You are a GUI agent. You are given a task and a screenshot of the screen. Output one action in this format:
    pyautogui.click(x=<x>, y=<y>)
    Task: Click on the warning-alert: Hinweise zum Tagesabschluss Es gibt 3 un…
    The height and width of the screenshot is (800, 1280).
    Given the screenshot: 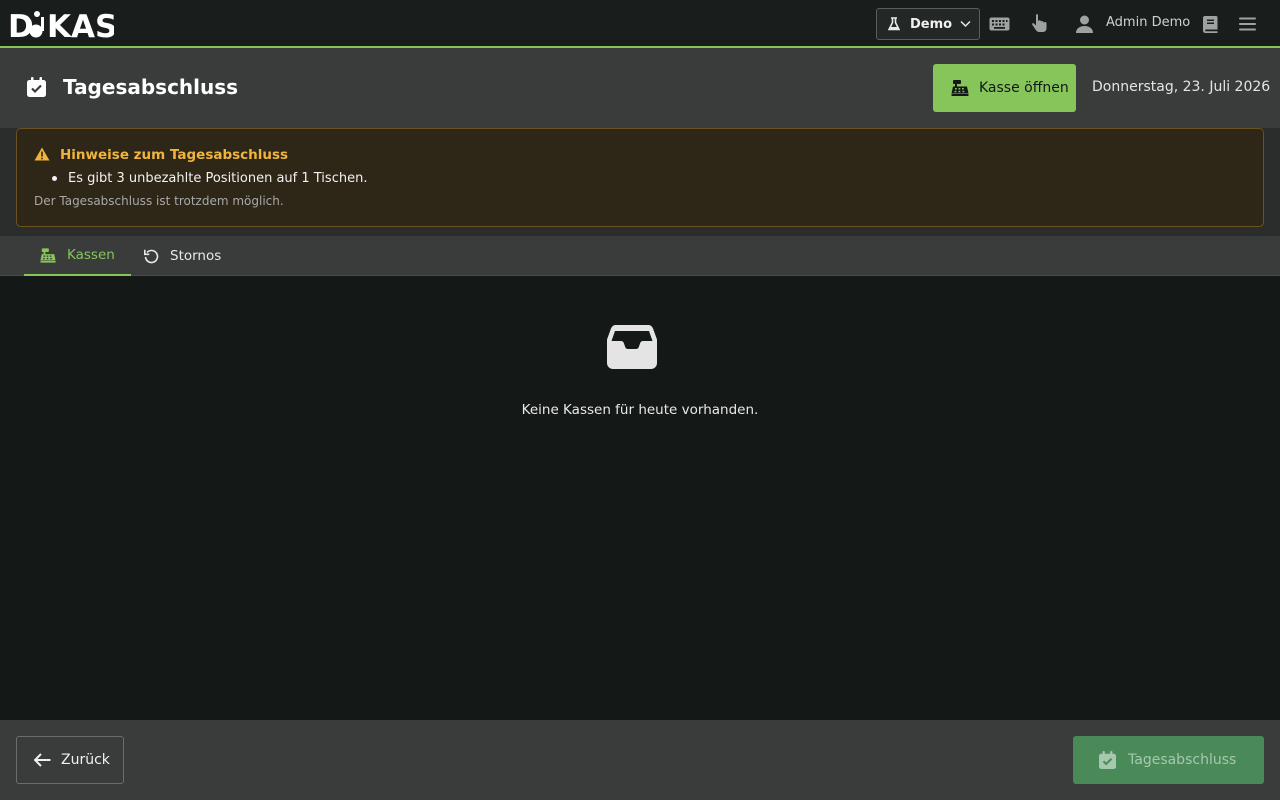 What is the action you would take?
    pyautogui.click(x=640, y=177)
    